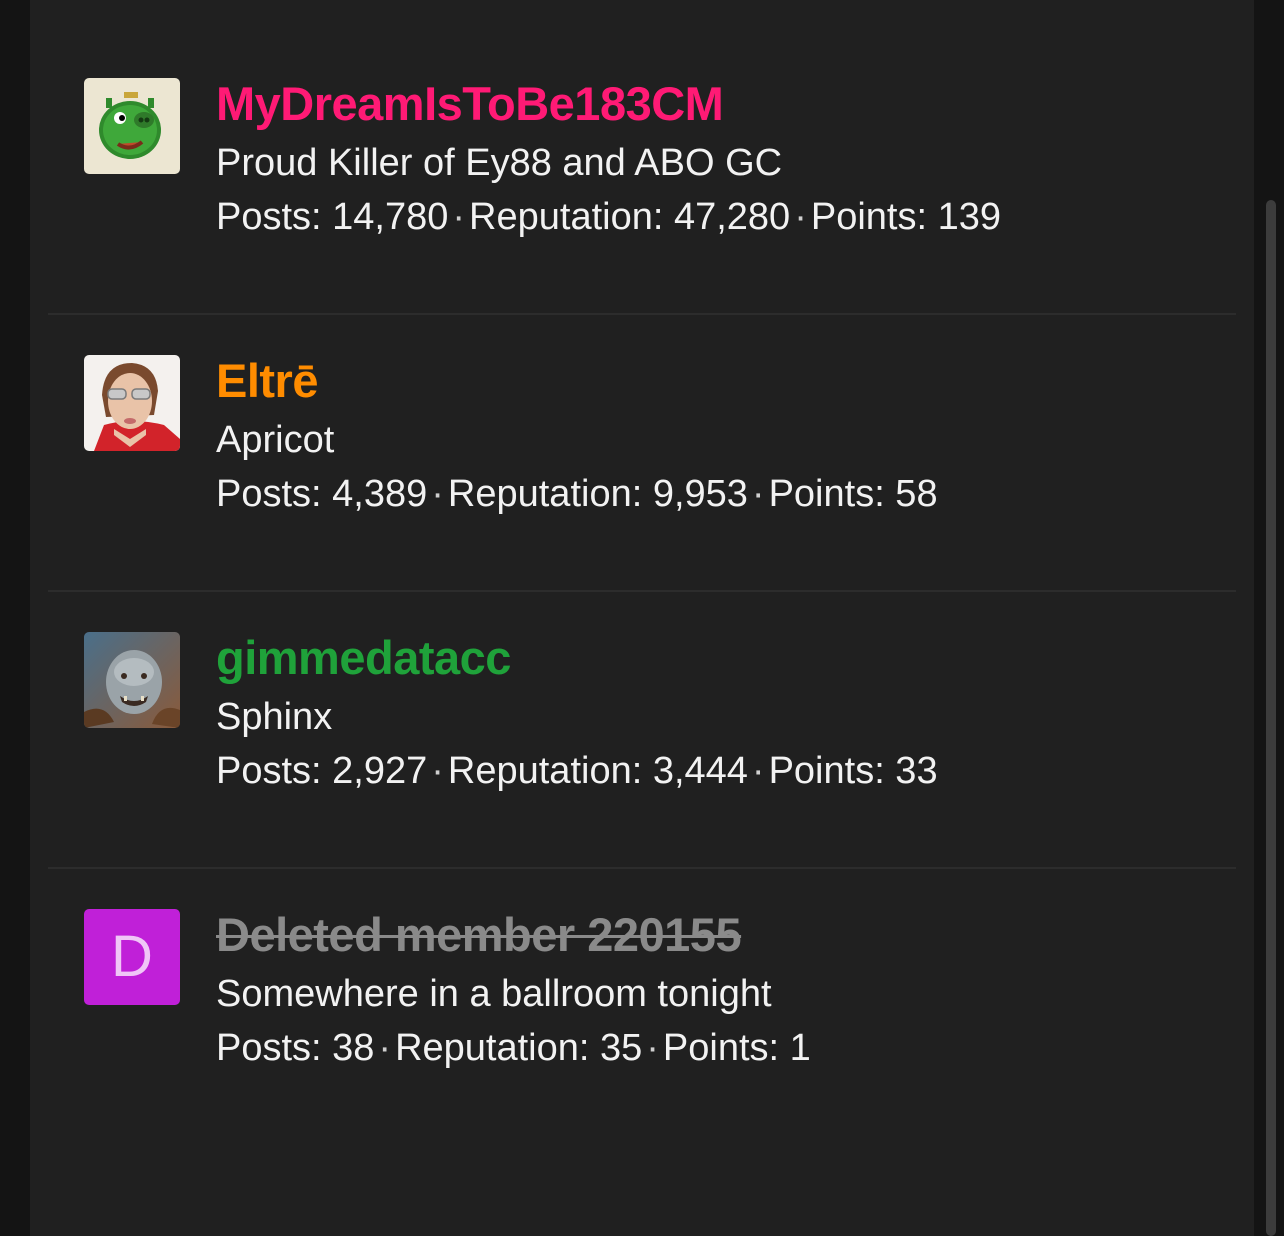 This screenshot has height=1236, width=1284. I want to click on points-count: Points: 33, so click(853, 771).